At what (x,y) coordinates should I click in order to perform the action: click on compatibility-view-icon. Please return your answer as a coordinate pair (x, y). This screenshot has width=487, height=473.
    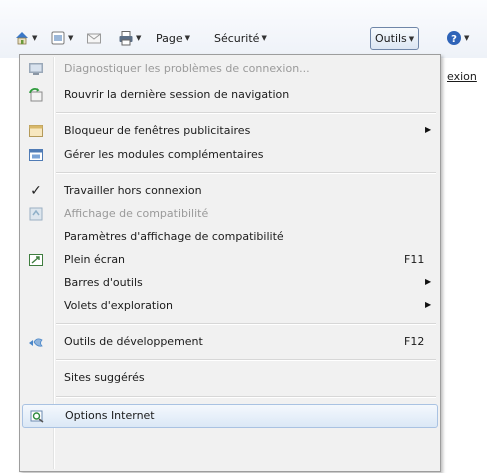
    Looking at the image, I should click on (36, 214).